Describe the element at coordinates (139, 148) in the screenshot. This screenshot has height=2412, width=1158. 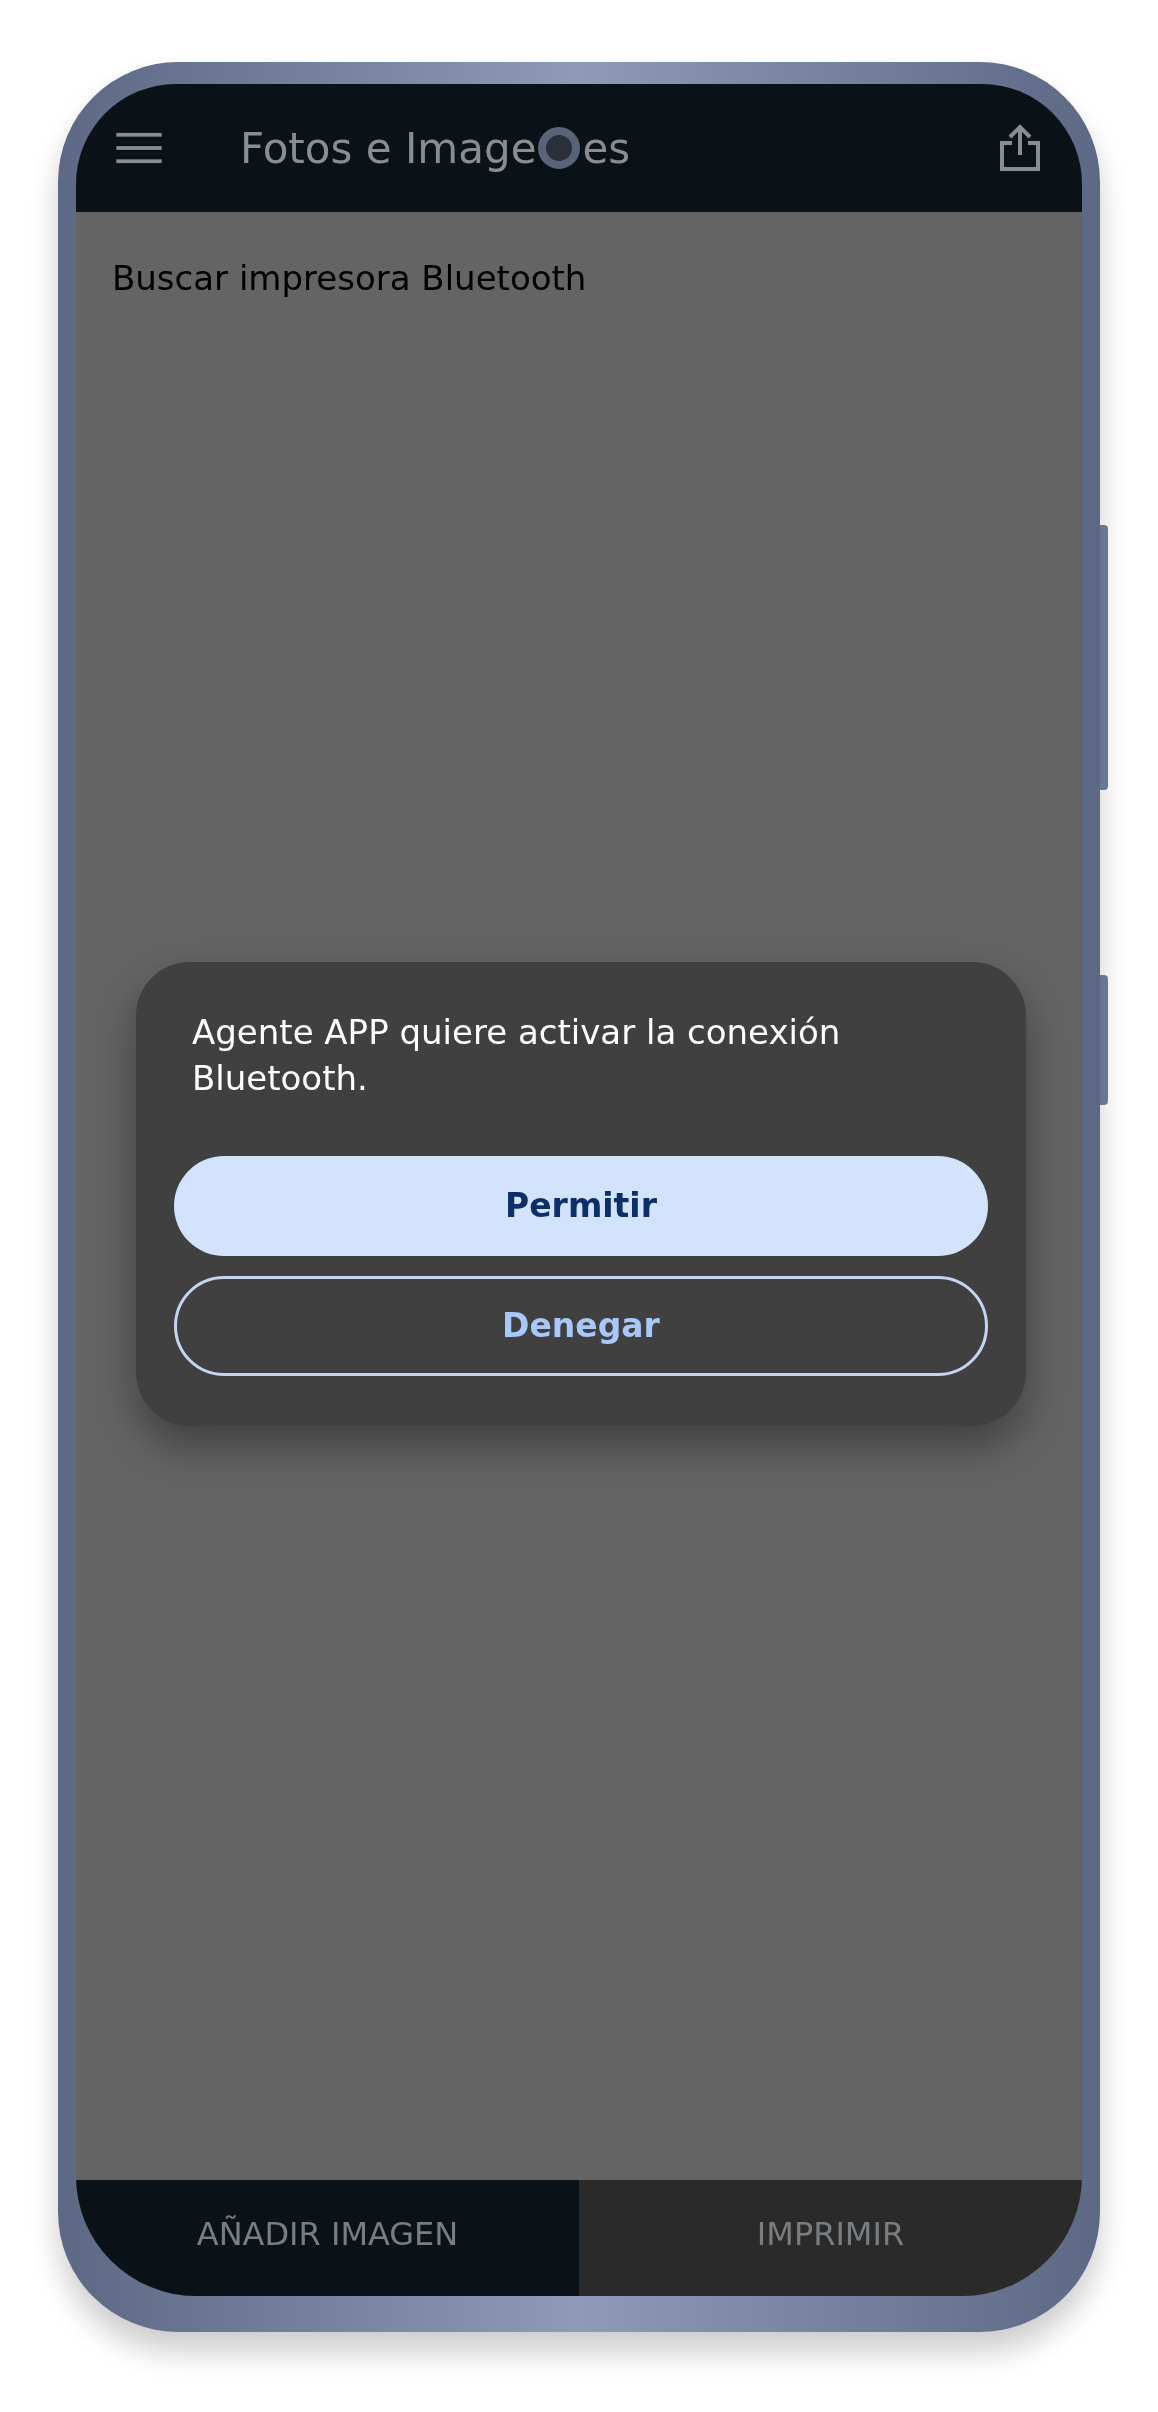
I see `menu-icon` at that location.